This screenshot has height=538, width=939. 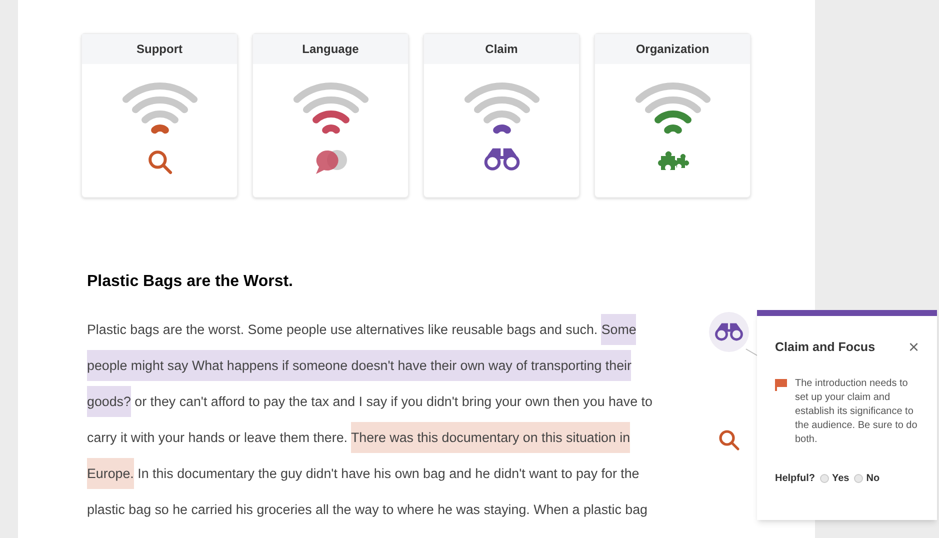 I want to click on binoculars-marker, so click(x=729, y=332).